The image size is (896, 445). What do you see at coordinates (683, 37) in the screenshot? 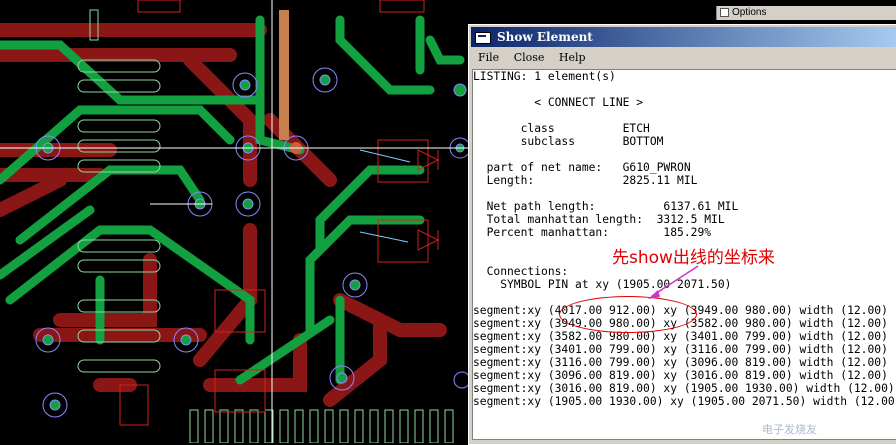
I see `window-titlebar: Show Element` at bounding box center [683, 37].